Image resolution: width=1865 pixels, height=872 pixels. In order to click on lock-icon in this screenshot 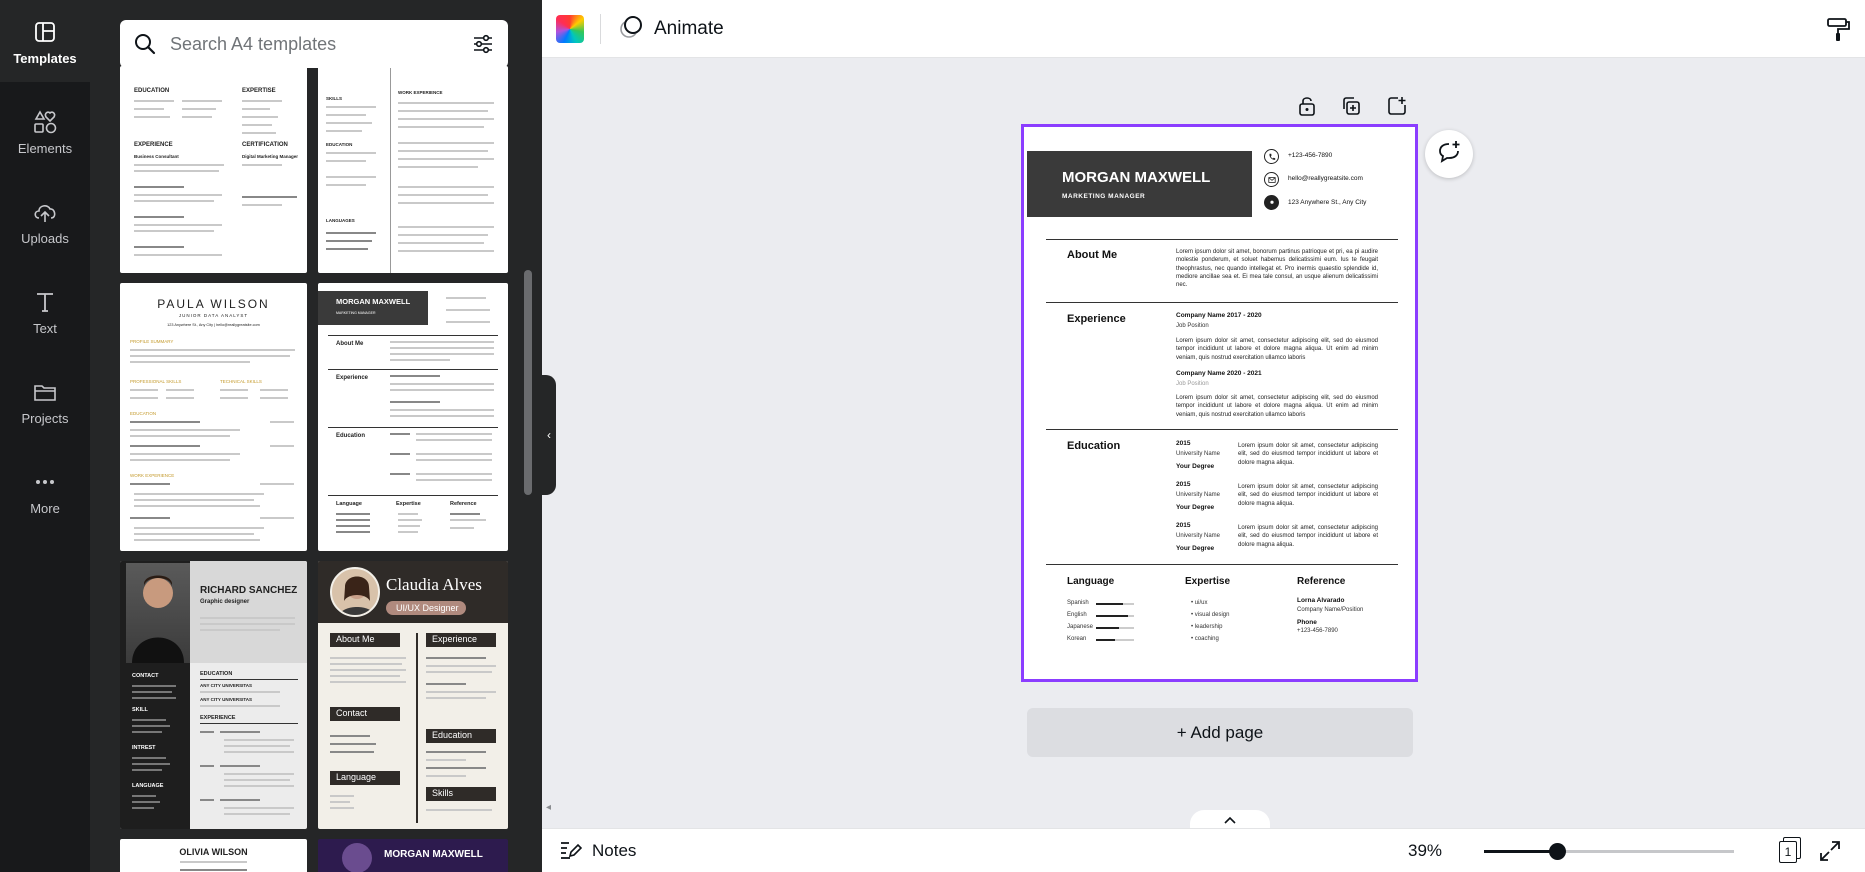, I will do `click(1307, 106)`.